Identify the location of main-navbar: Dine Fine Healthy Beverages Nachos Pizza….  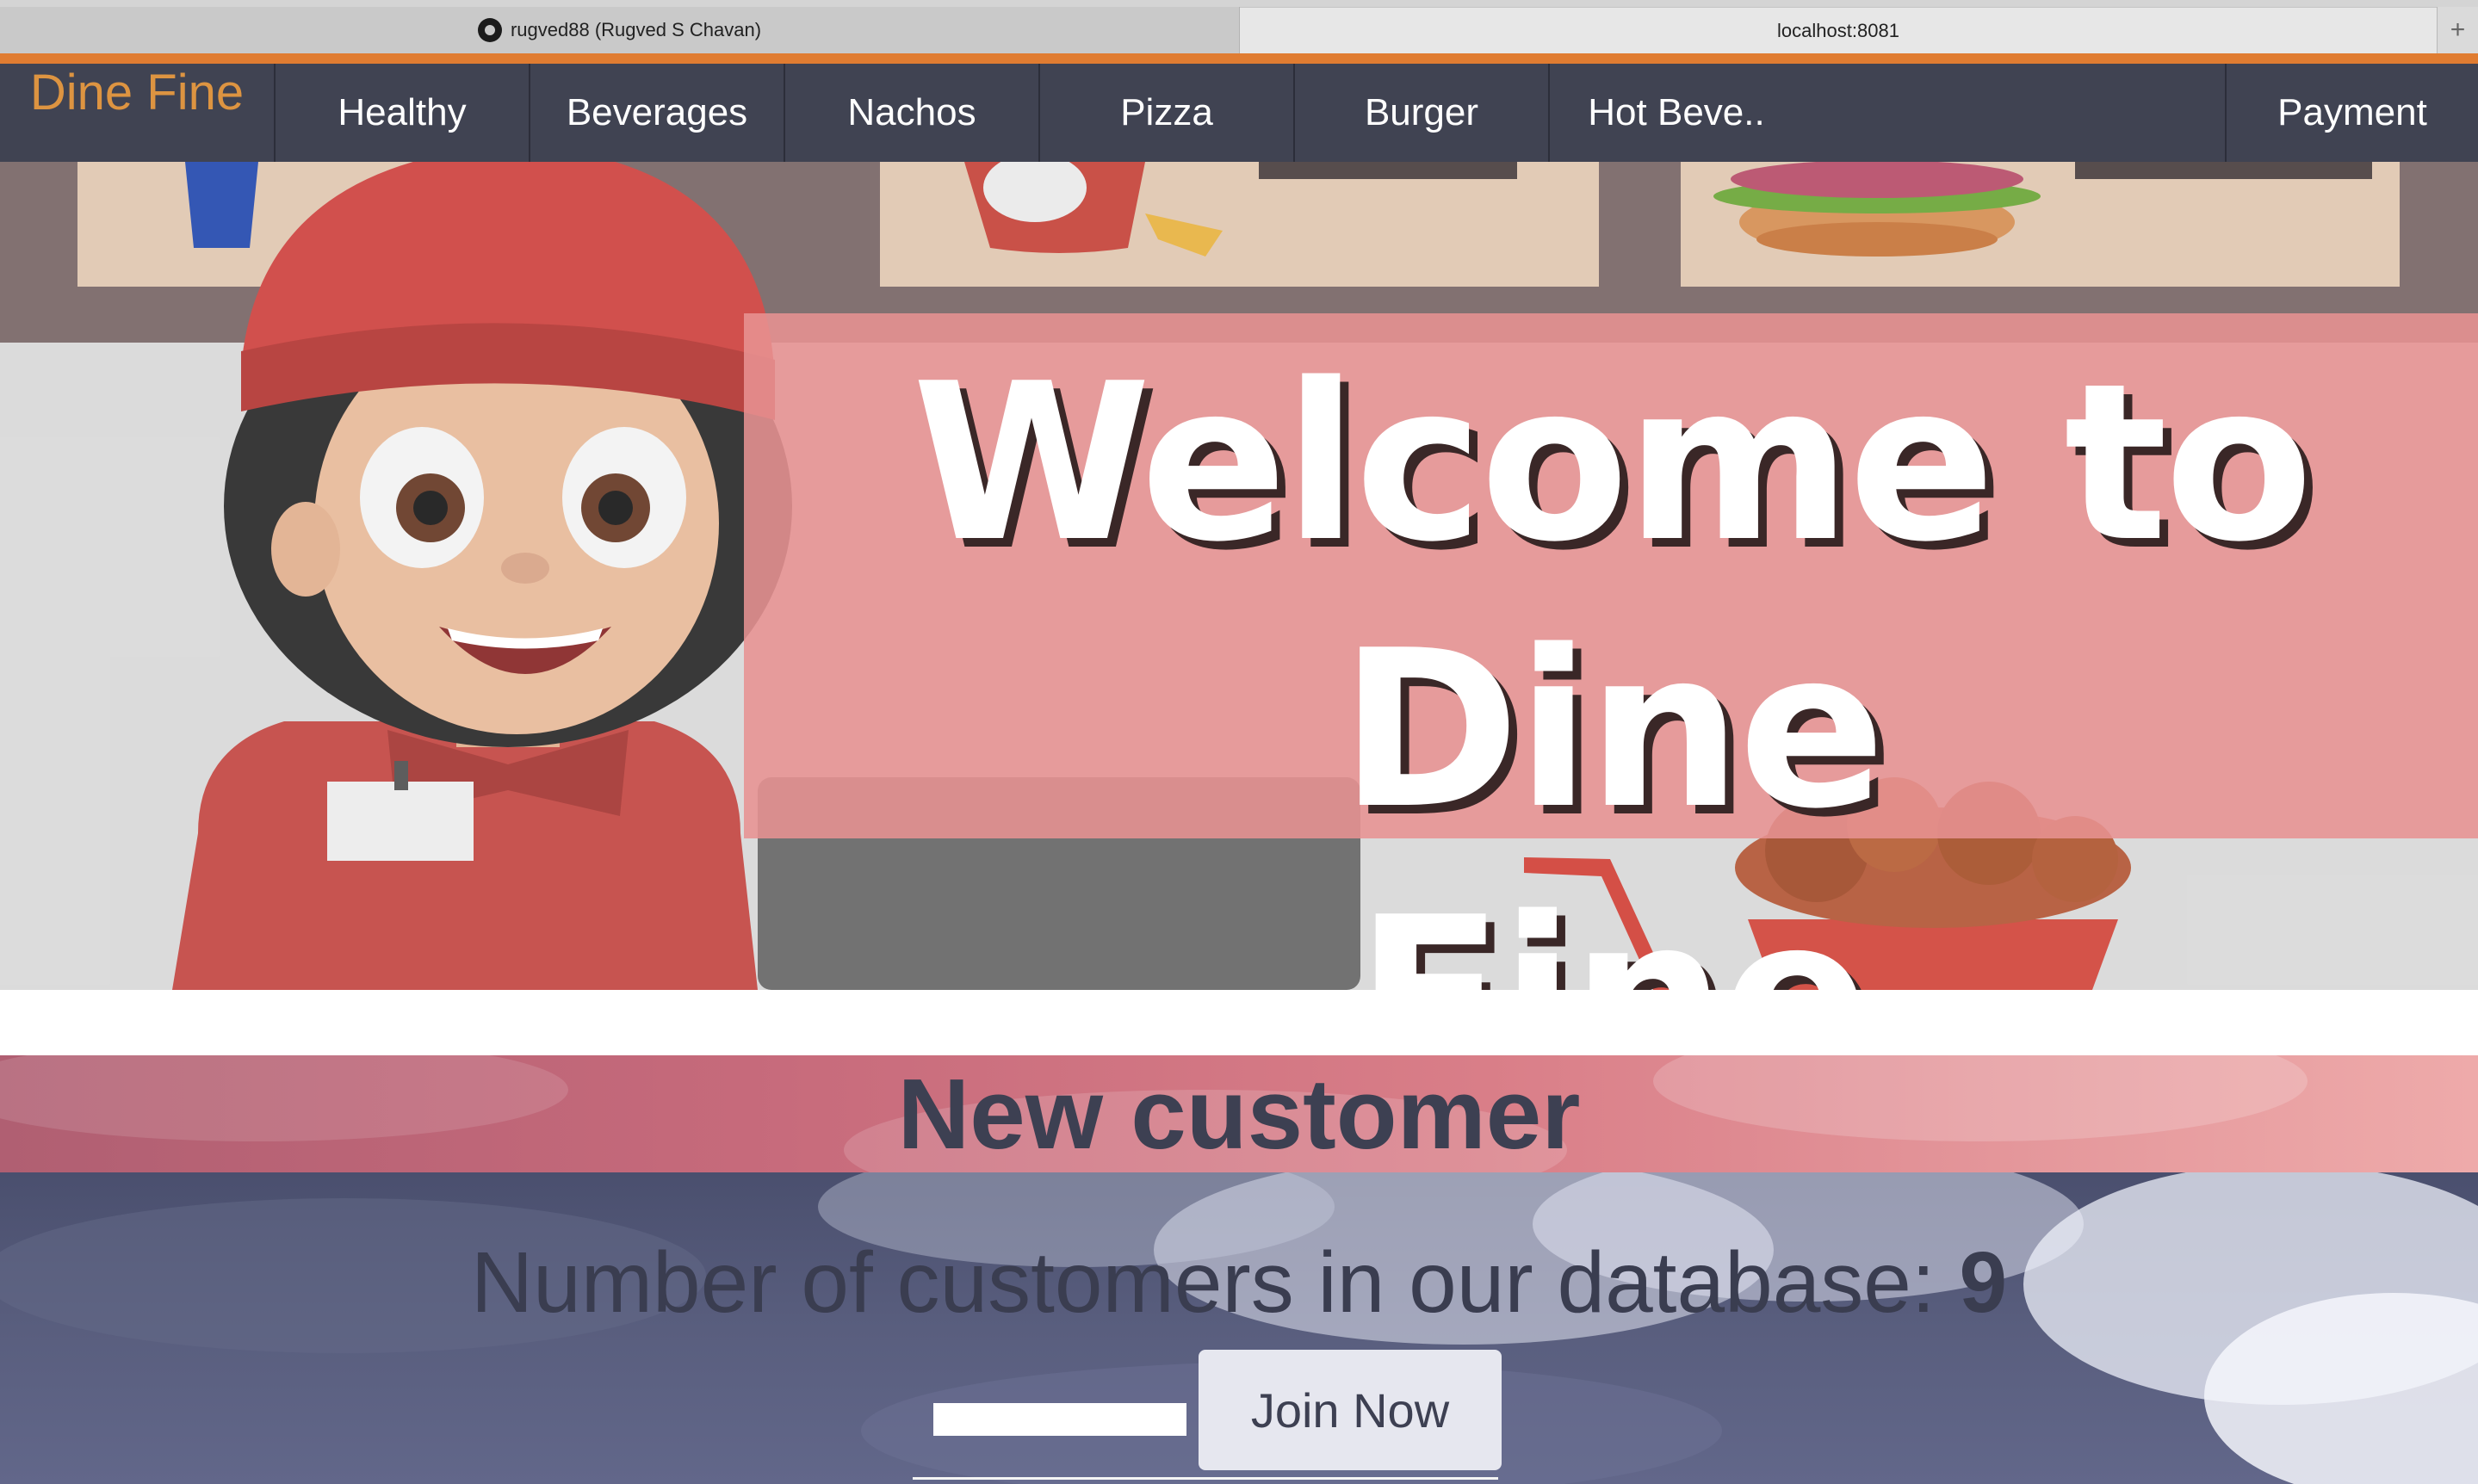
(1239, 113).